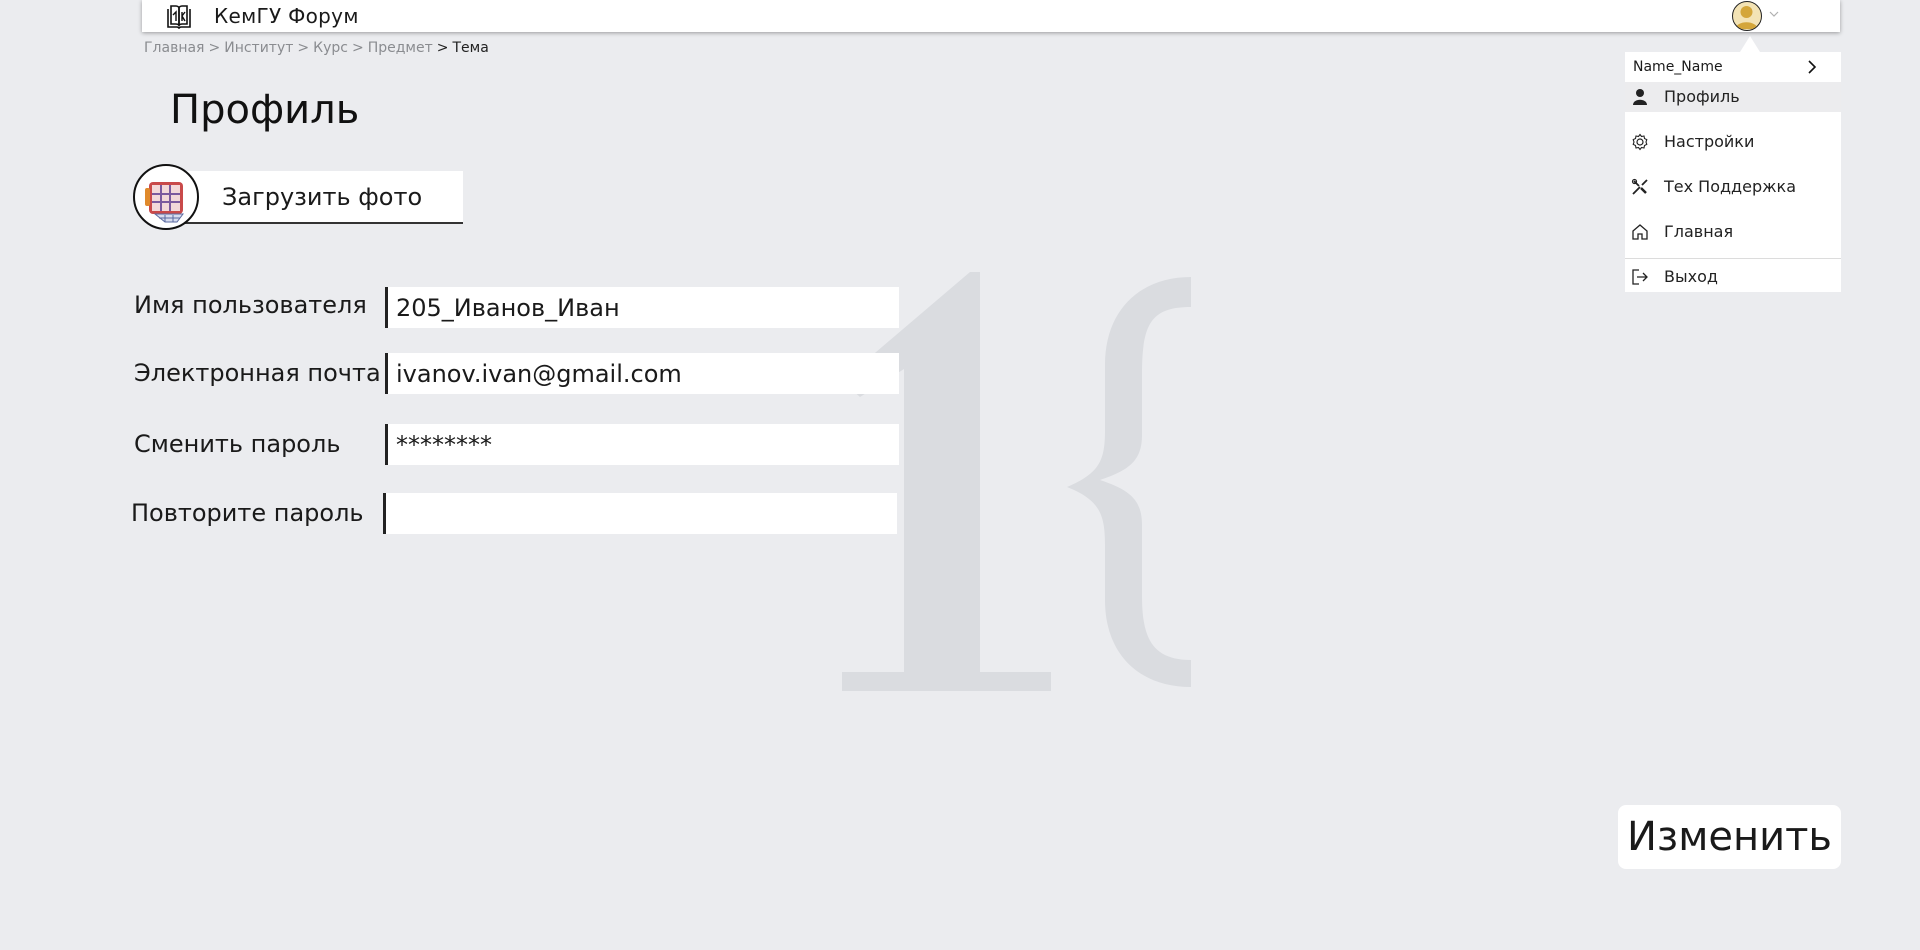 This screenshot has height=950, width=1920. Describe the element at coordinates (991, 16) in the screenshot. I see `top-bar: КемГУ Форум` at that location.